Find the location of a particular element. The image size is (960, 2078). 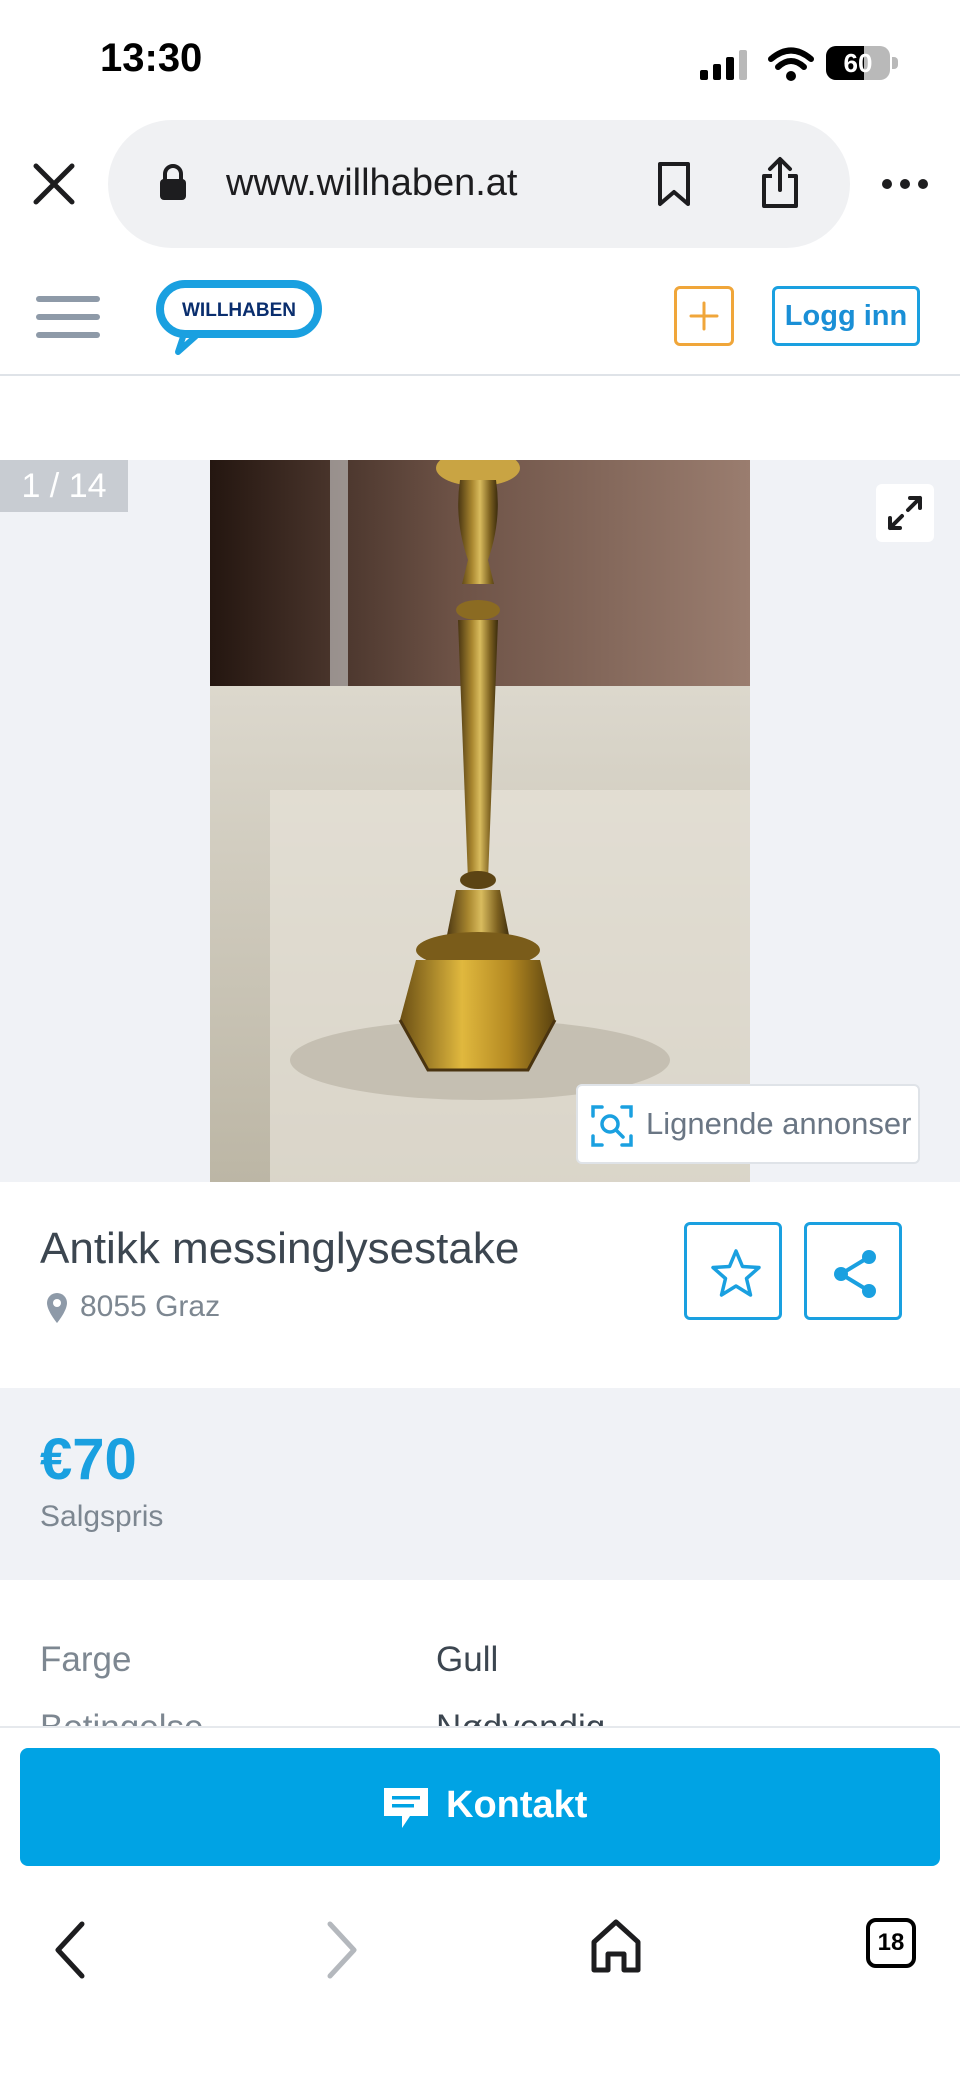

logo-text: WILLHABEN is located at coordinates (239, 310).